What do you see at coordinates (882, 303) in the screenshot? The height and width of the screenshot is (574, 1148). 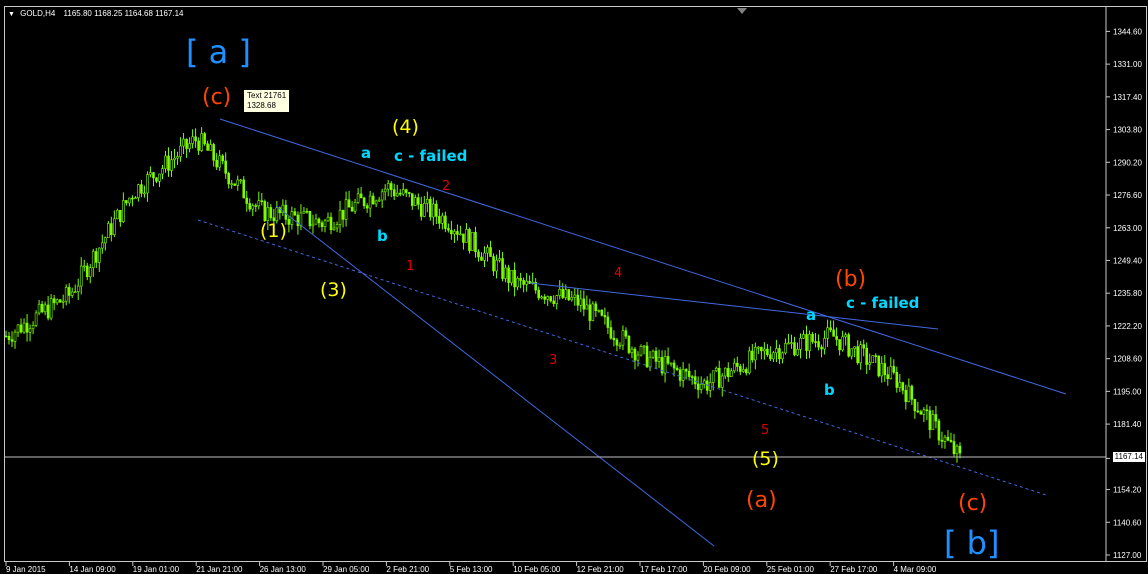 I see `label-cyan-c-failed-2: c - failed` at bounding box center [882, 303].